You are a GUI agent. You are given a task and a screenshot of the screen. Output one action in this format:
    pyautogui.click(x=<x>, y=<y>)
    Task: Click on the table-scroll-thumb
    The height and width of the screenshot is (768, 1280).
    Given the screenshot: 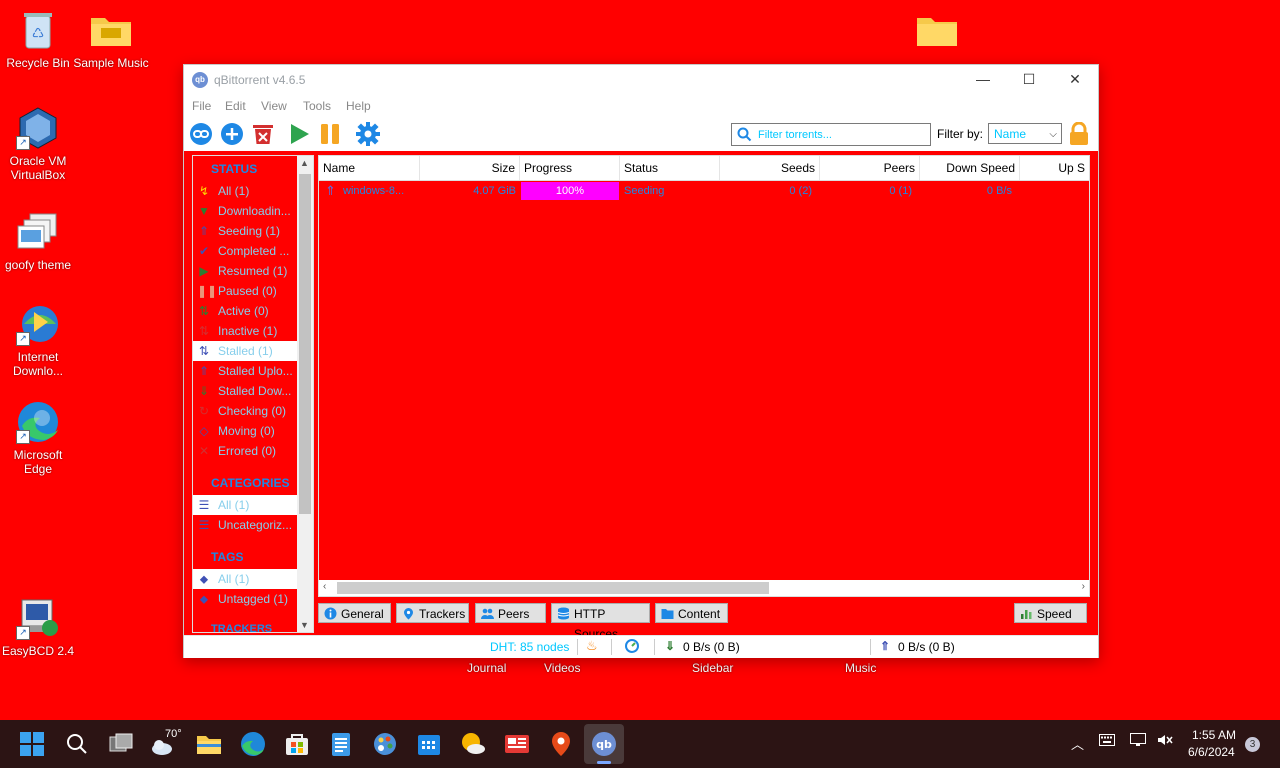 What is the action you would take?
    pyautogui.click(x=553, y=588)
    